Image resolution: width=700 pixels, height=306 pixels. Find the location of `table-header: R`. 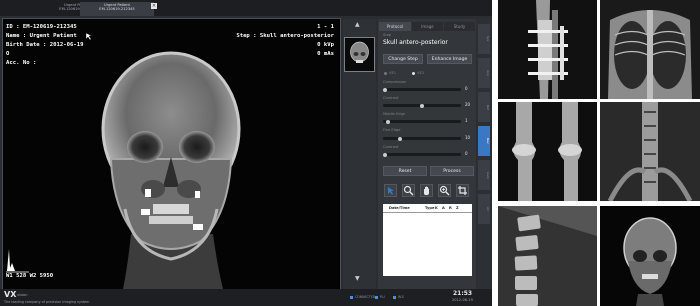

table-header: R is located at coordinates (450, 208).